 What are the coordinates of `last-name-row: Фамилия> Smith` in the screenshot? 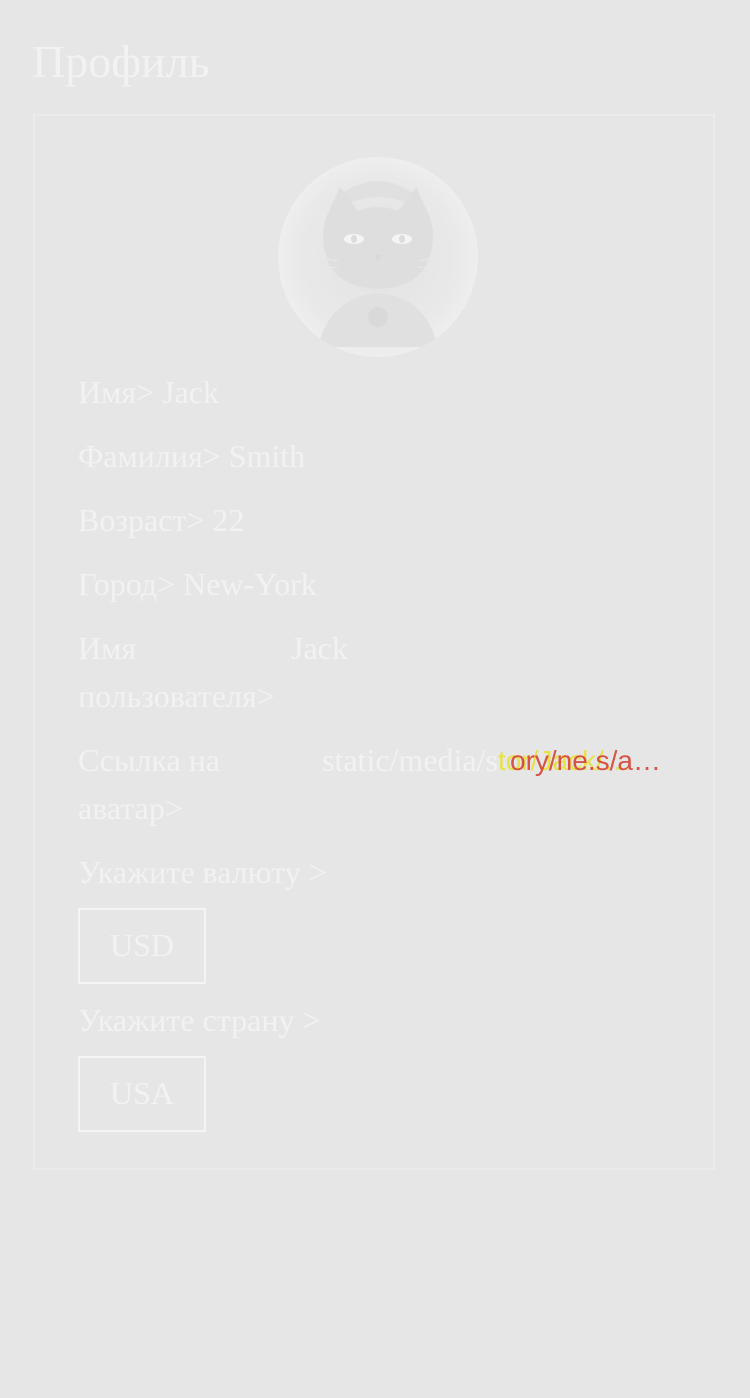 It's located at (191, 456).